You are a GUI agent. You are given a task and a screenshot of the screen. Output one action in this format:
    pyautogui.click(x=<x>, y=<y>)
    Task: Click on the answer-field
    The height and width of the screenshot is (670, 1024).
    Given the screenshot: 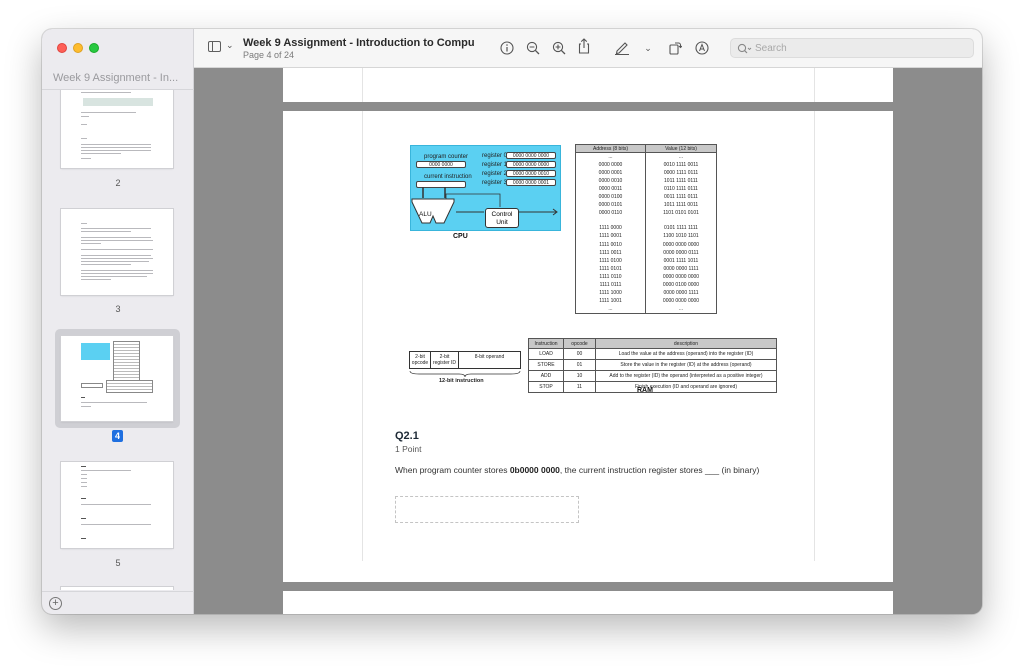 What is the action you would take?
    pyautogui.click(x=487, y=509)
    